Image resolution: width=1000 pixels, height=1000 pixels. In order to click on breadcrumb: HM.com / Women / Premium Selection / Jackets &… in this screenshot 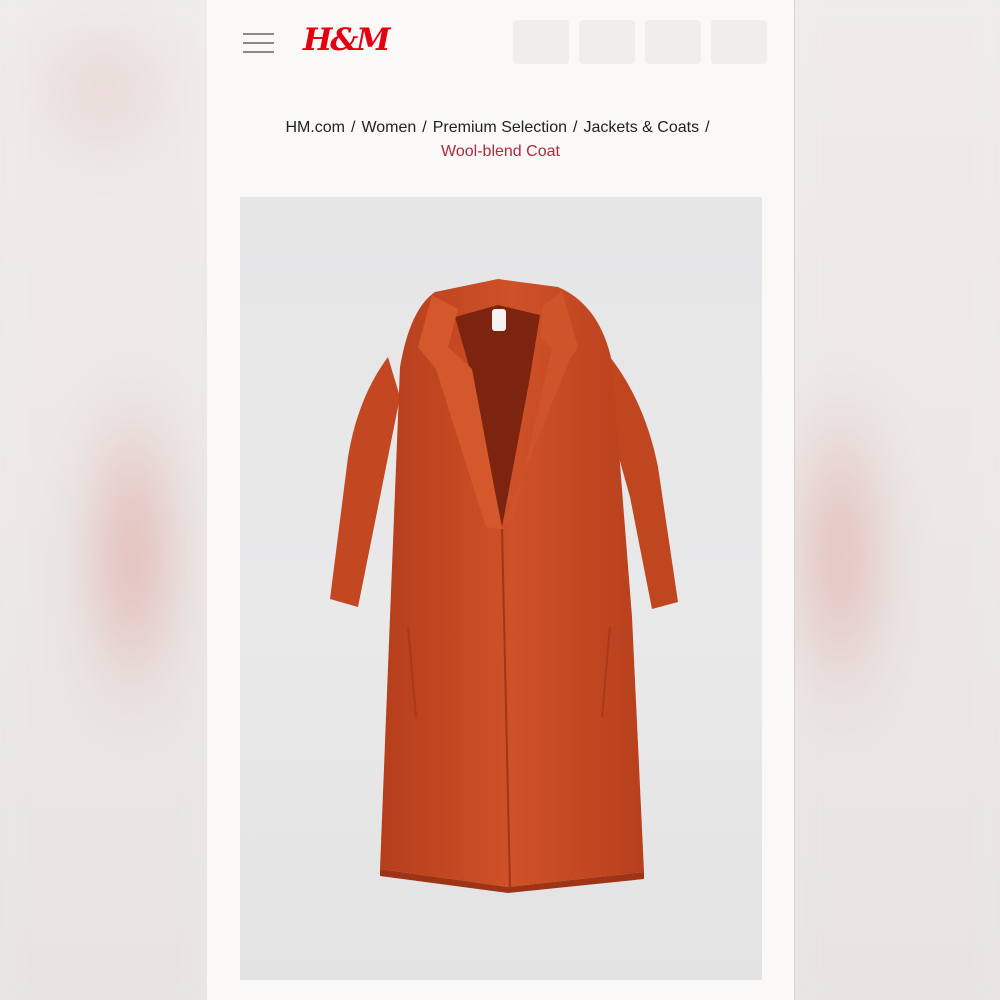, I will do `click(500, 140)`.